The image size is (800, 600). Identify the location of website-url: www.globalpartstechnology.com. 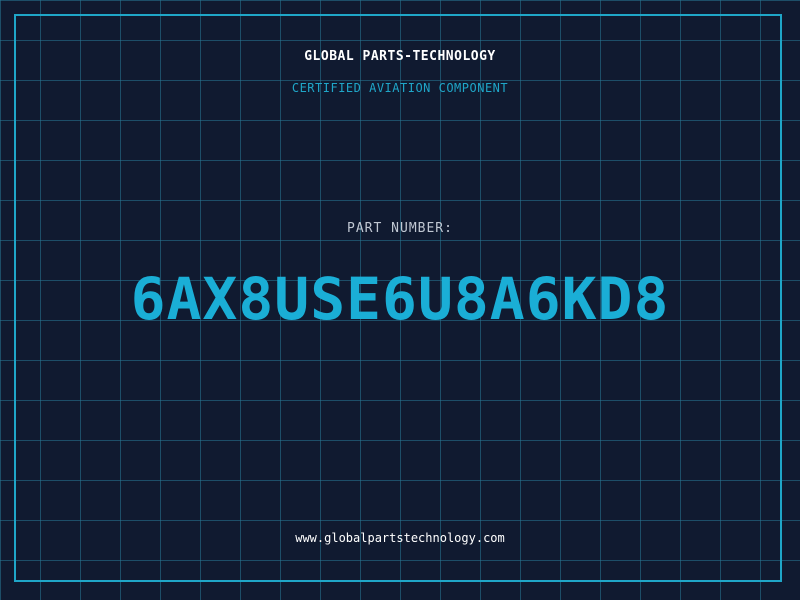
(400, 538).